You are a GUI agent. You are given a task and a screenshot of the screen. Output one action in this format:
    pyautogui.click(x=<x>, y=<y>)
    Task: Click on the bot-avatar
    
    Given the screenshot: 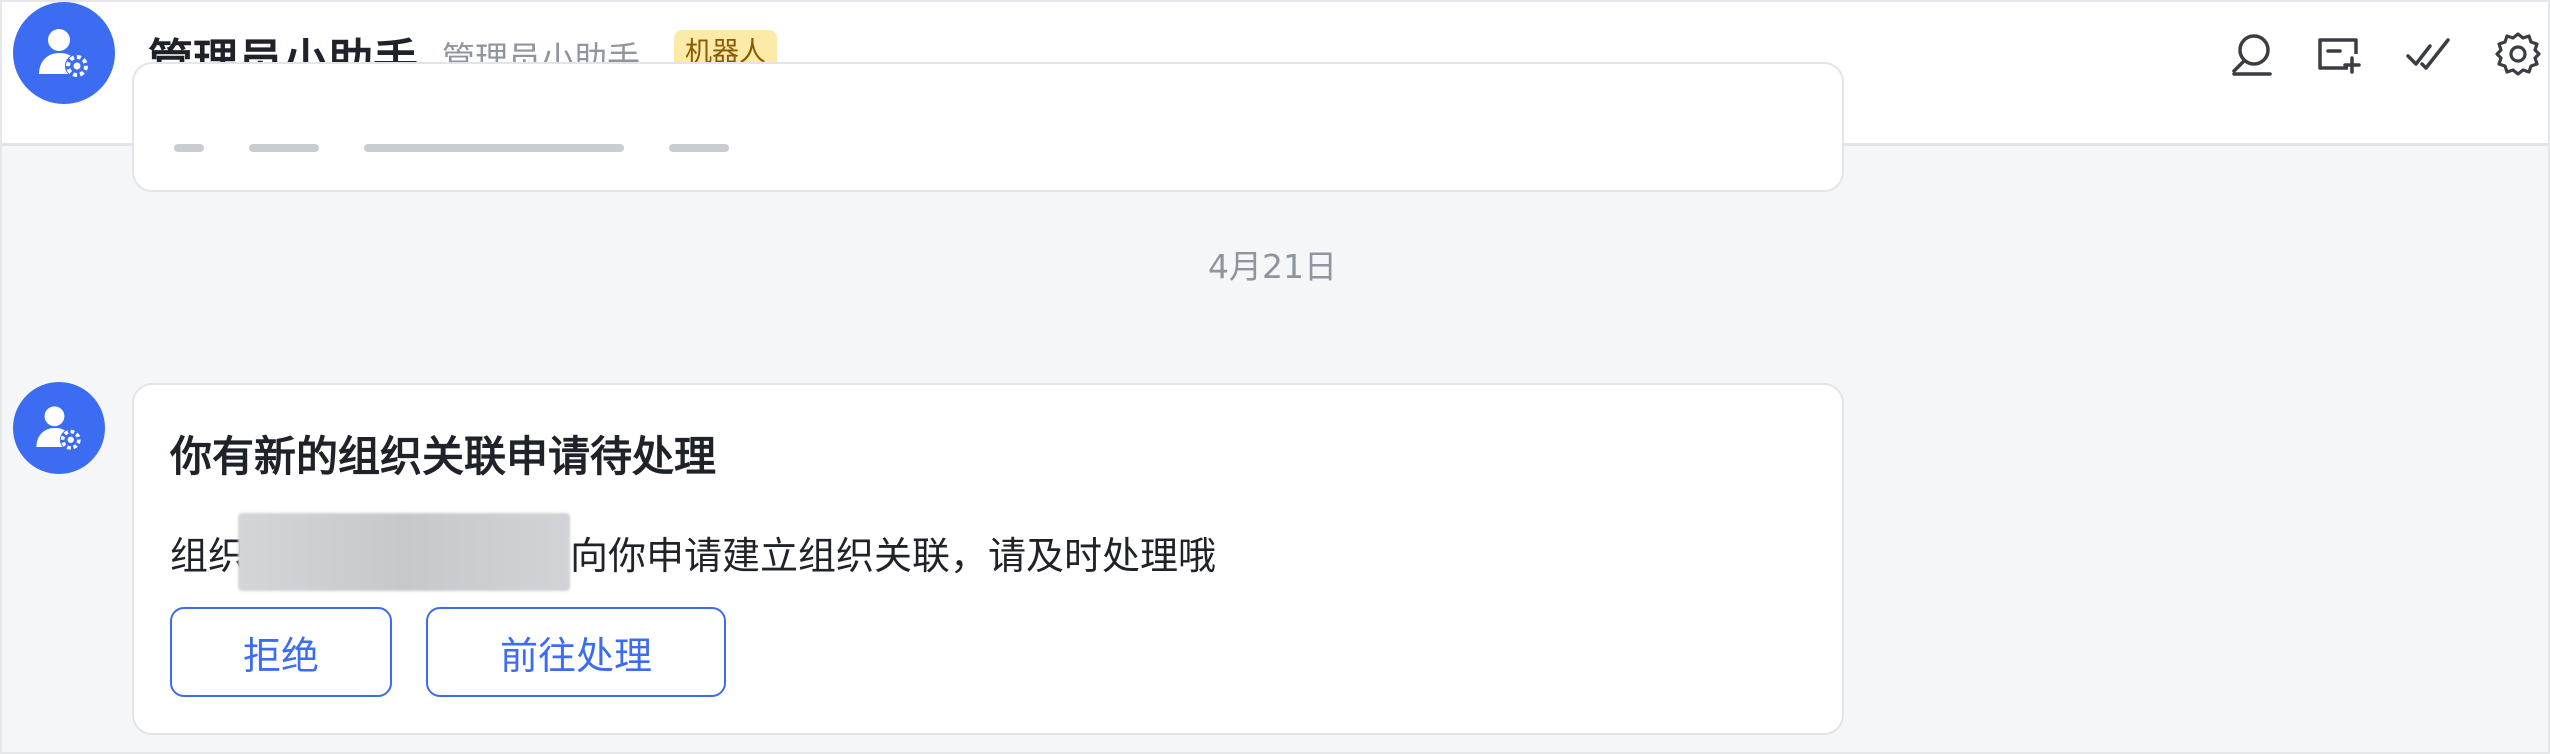 What is the action you would take?
    pyautogui.click(x=64, y=53)
    